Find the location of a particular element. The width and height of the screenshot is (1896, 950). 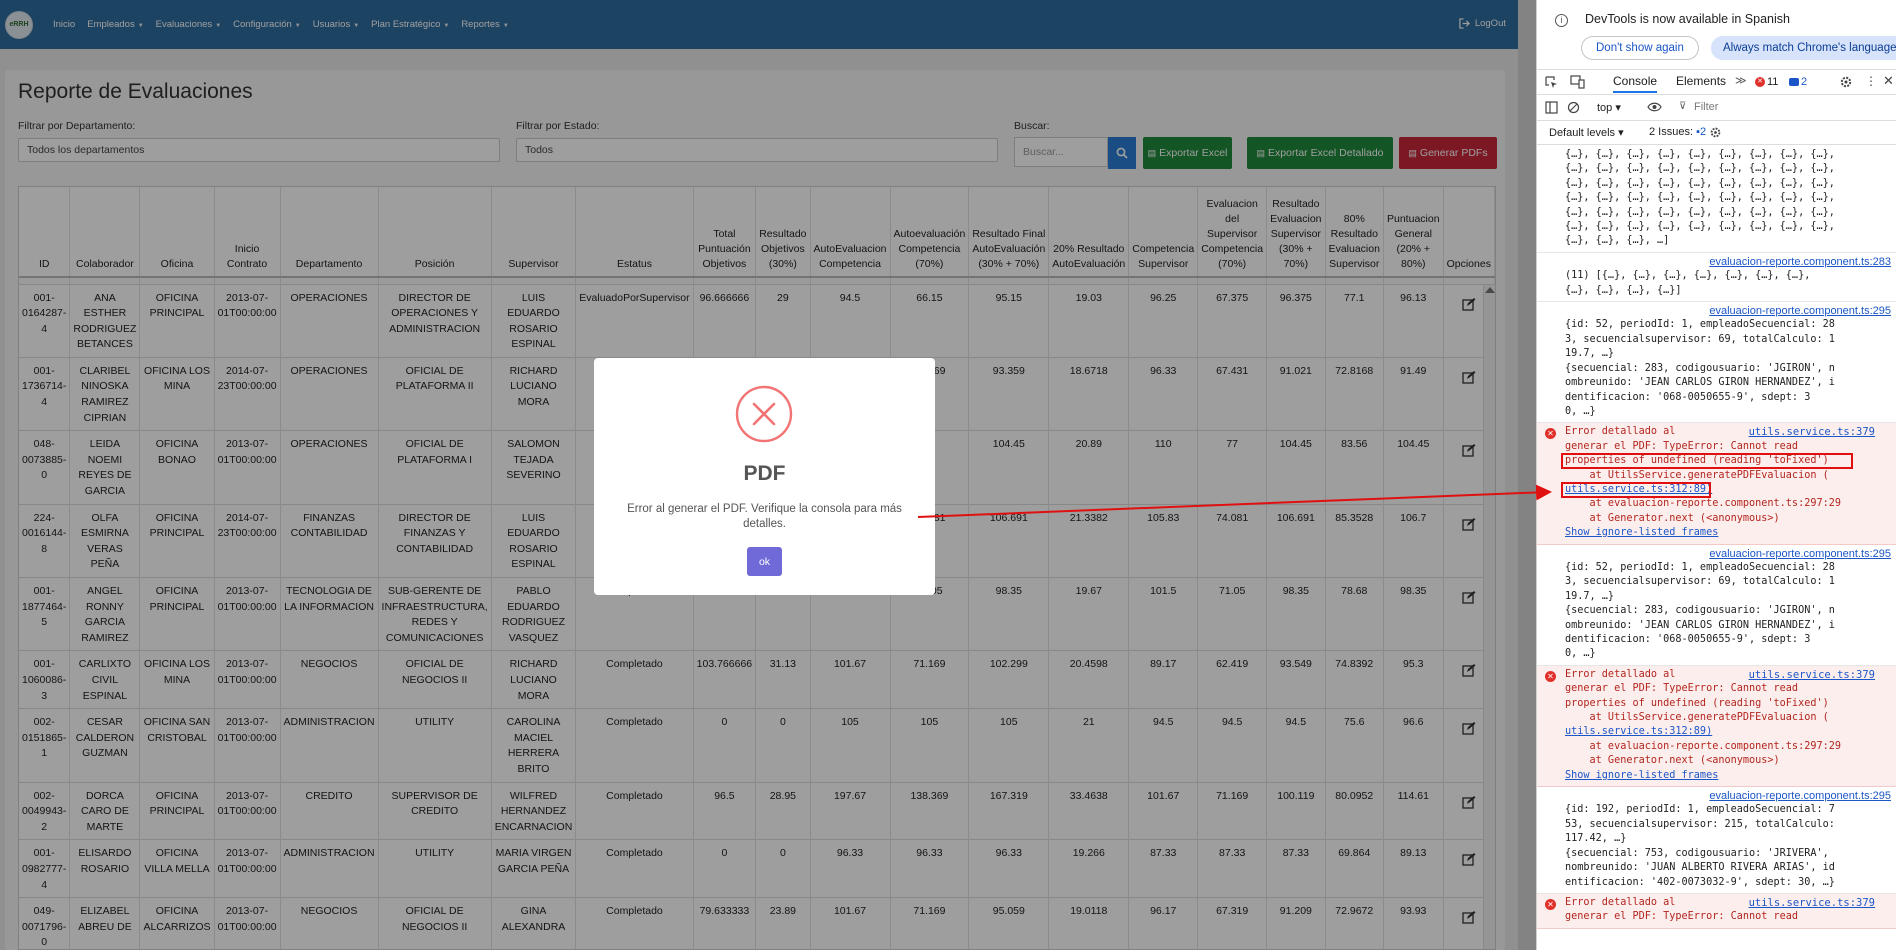

clear-console-icon is located at coordinates (1573, 107).